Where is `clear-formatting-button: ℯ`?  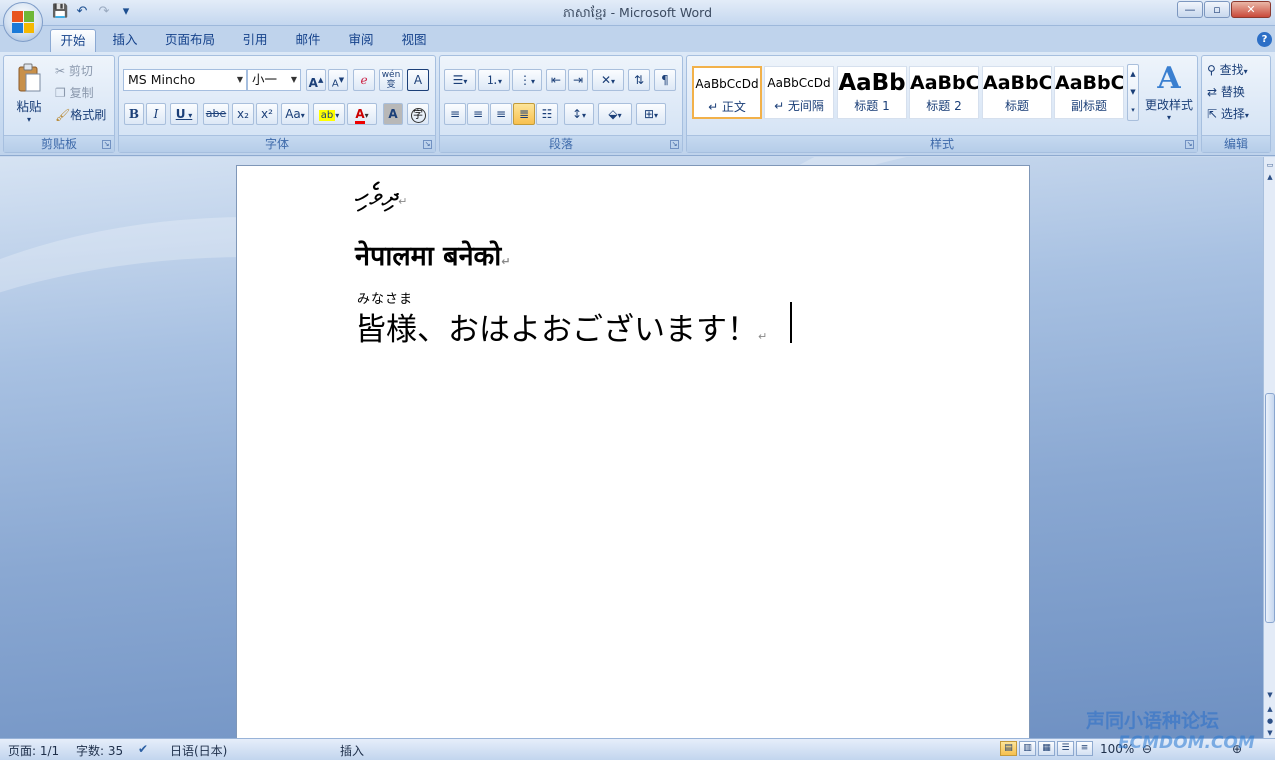 clear-formatting-button: ℯ is located at coordinates (364, 80).